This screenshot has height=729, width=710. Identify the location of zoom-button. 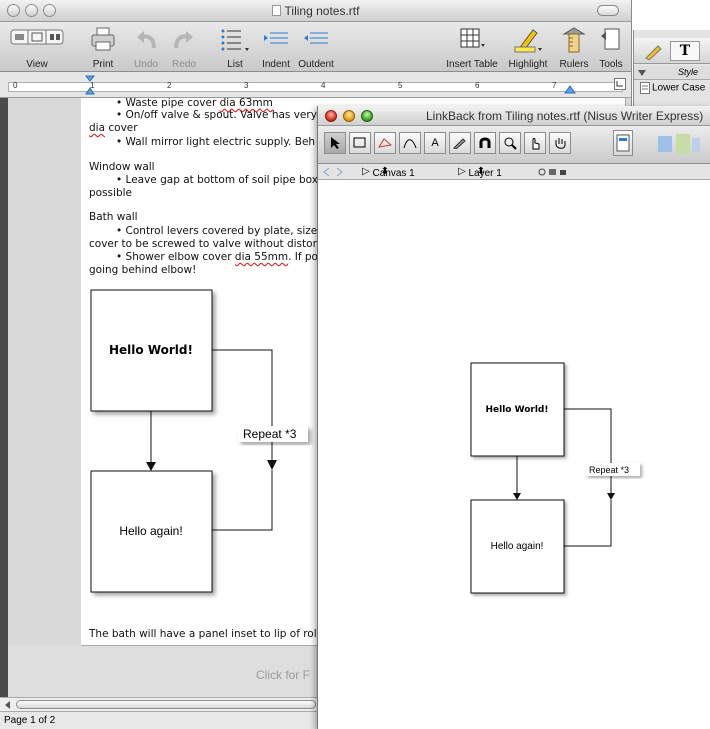
(367, 116).